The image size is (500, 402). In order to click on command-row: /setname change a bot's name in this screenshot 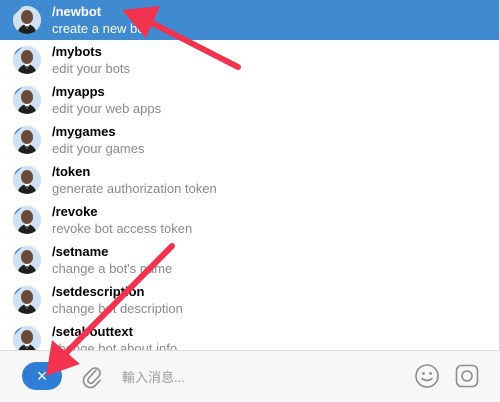, I will do `click(249, 260)`.